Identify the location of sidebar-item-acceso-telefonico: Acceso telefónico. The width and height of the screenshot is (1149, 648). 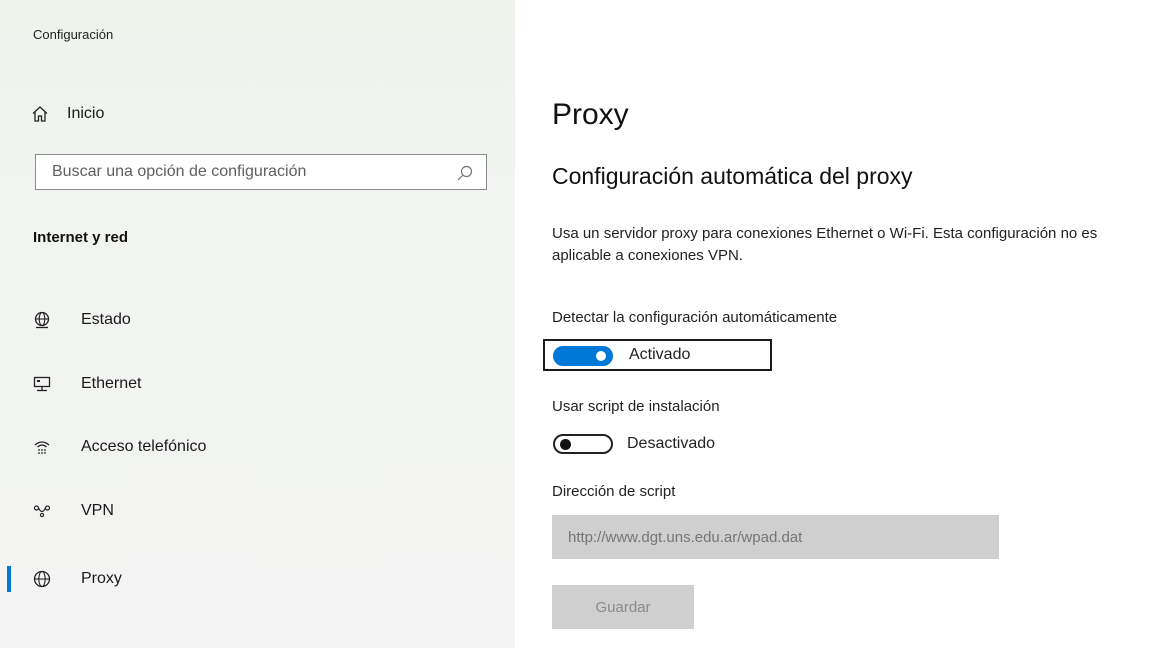
(257, 447).